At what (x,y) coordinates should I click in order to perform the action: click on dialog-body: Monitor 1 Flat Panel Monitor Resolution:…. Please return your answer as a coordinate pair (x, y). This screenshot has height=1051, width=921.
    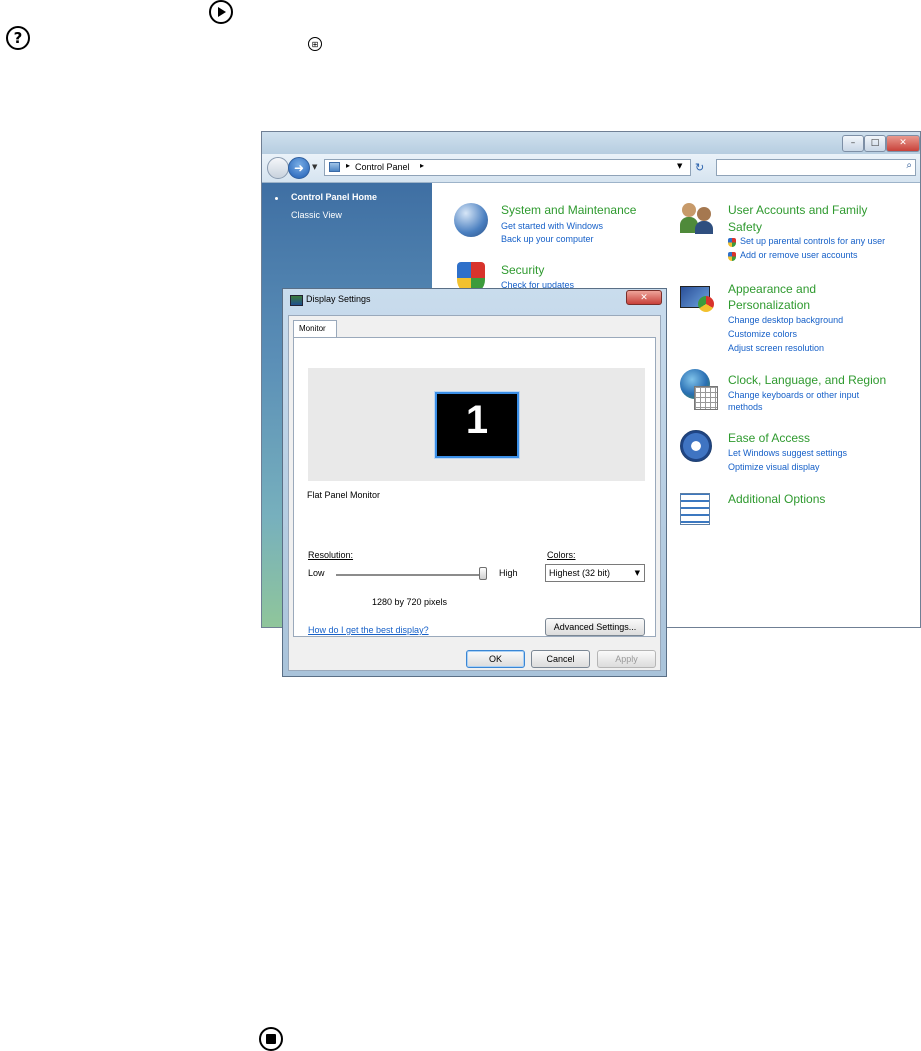
    Looking at the image, I should click on (474, 493).